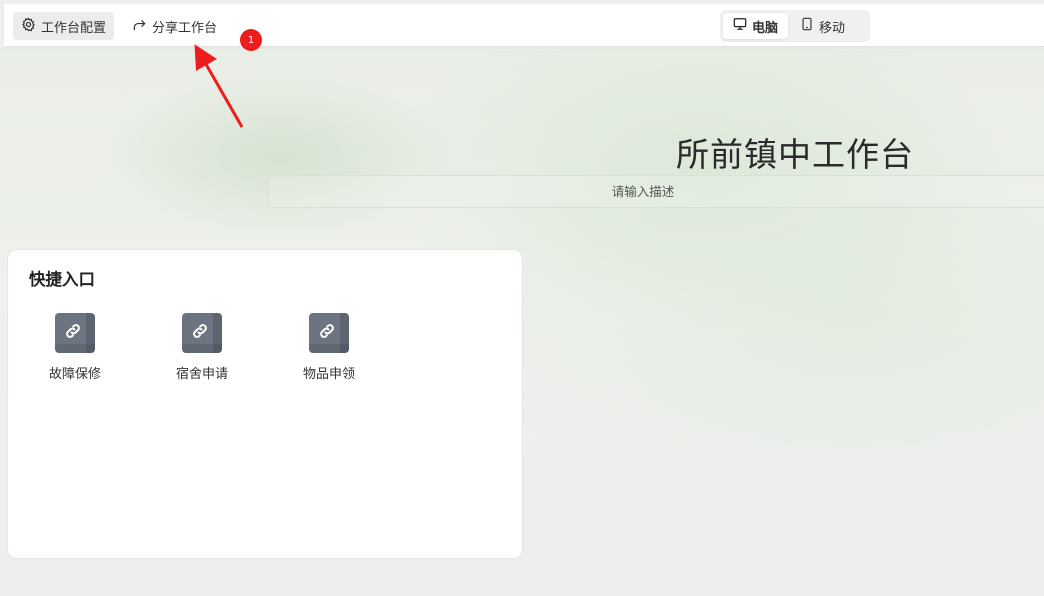  Describe the element at coordinates (201, 374) in the screenshot. I see `shortcut-label: 宿舍申请` at that location.